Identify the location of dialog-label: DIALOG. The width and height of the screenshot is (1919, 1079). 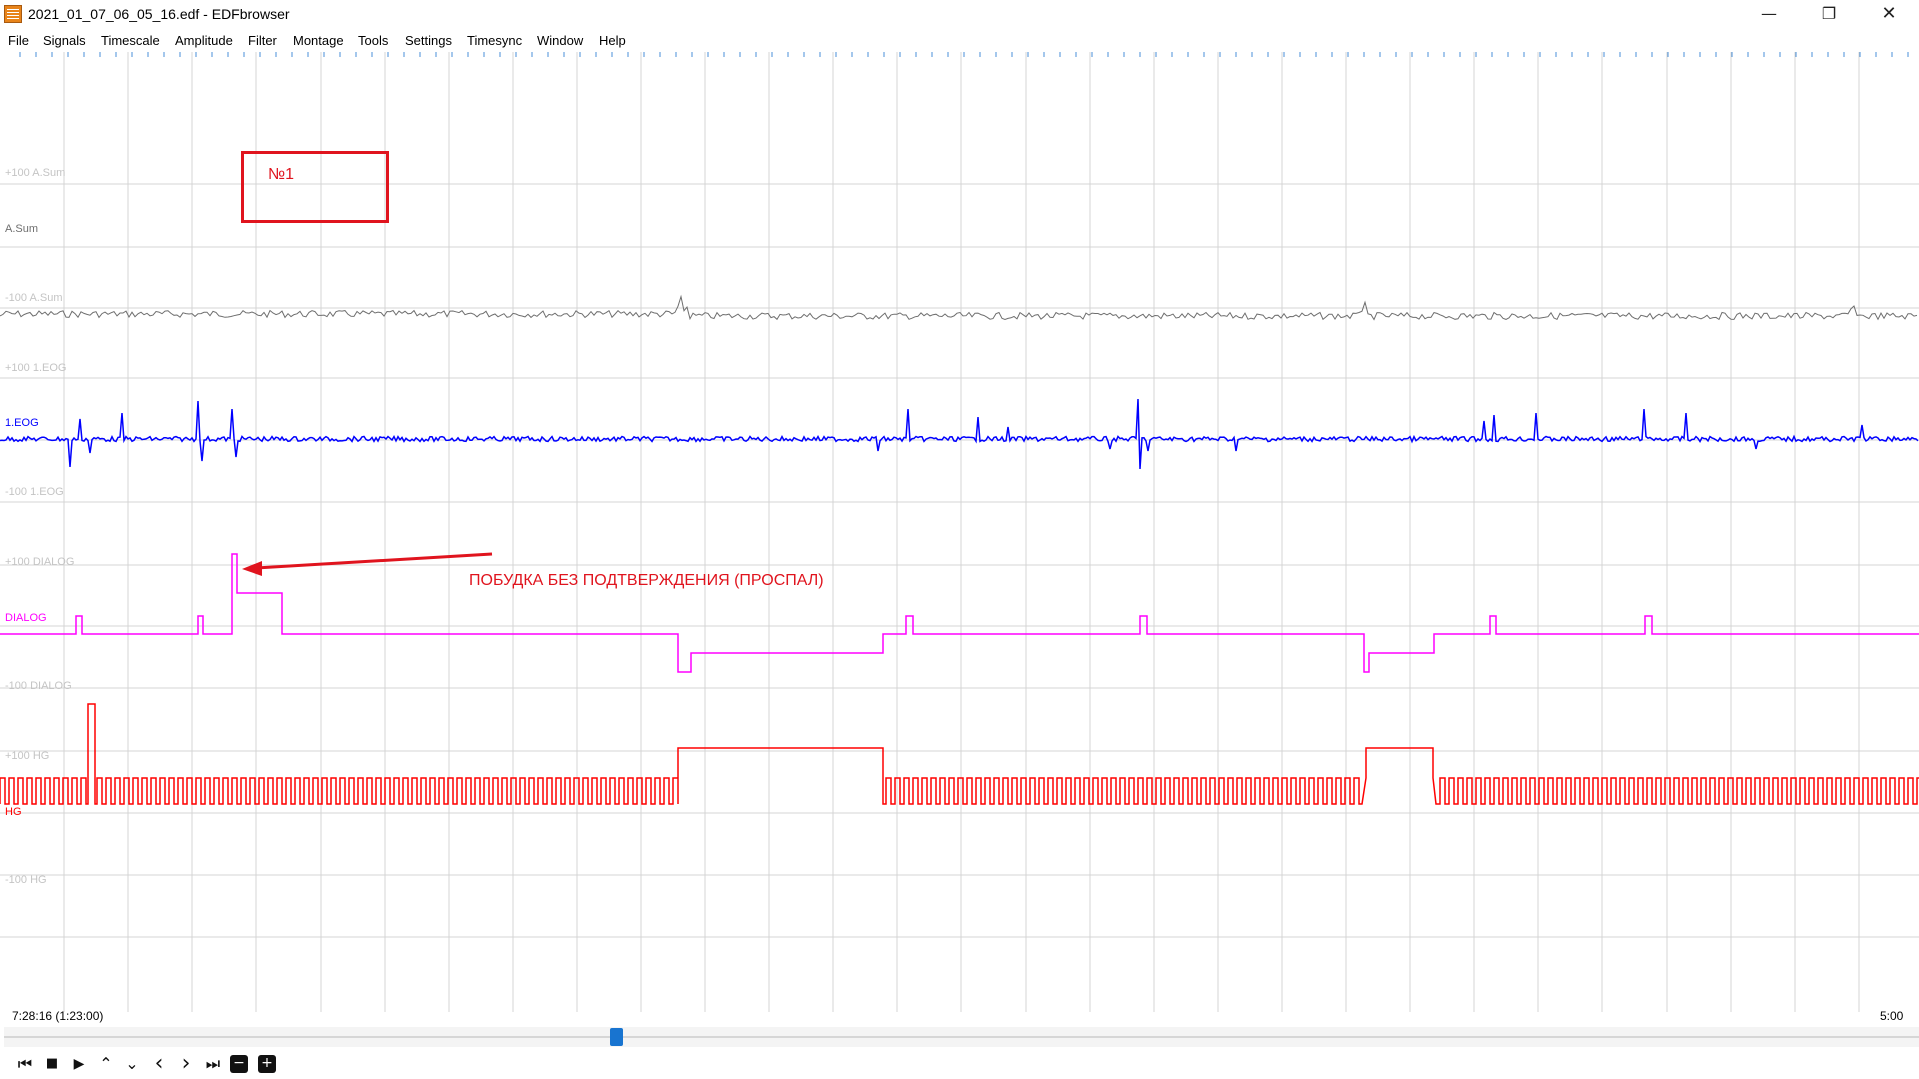
(26, 618).